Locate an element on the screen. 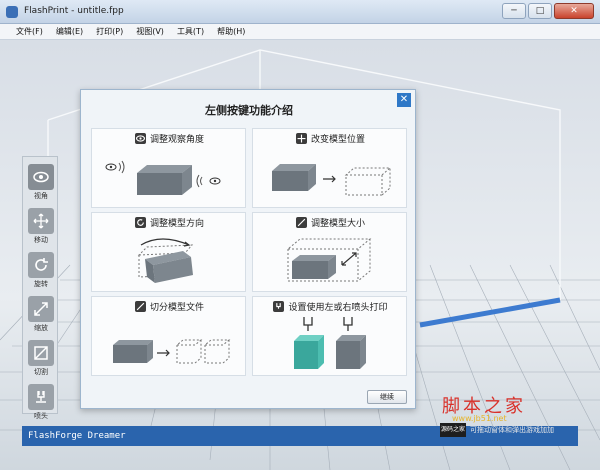 The height and width of the screenshot is (470, 600). continue-button: 继续 is located at coordinates (387, 397).